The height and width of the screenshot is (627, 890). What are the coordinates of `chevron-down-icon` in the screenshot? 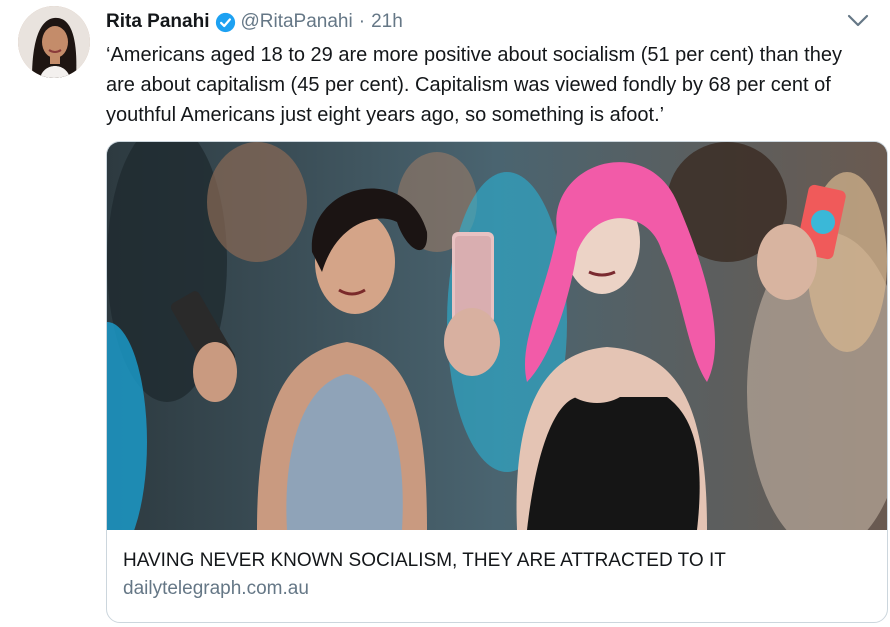 It's located at (858, 21).